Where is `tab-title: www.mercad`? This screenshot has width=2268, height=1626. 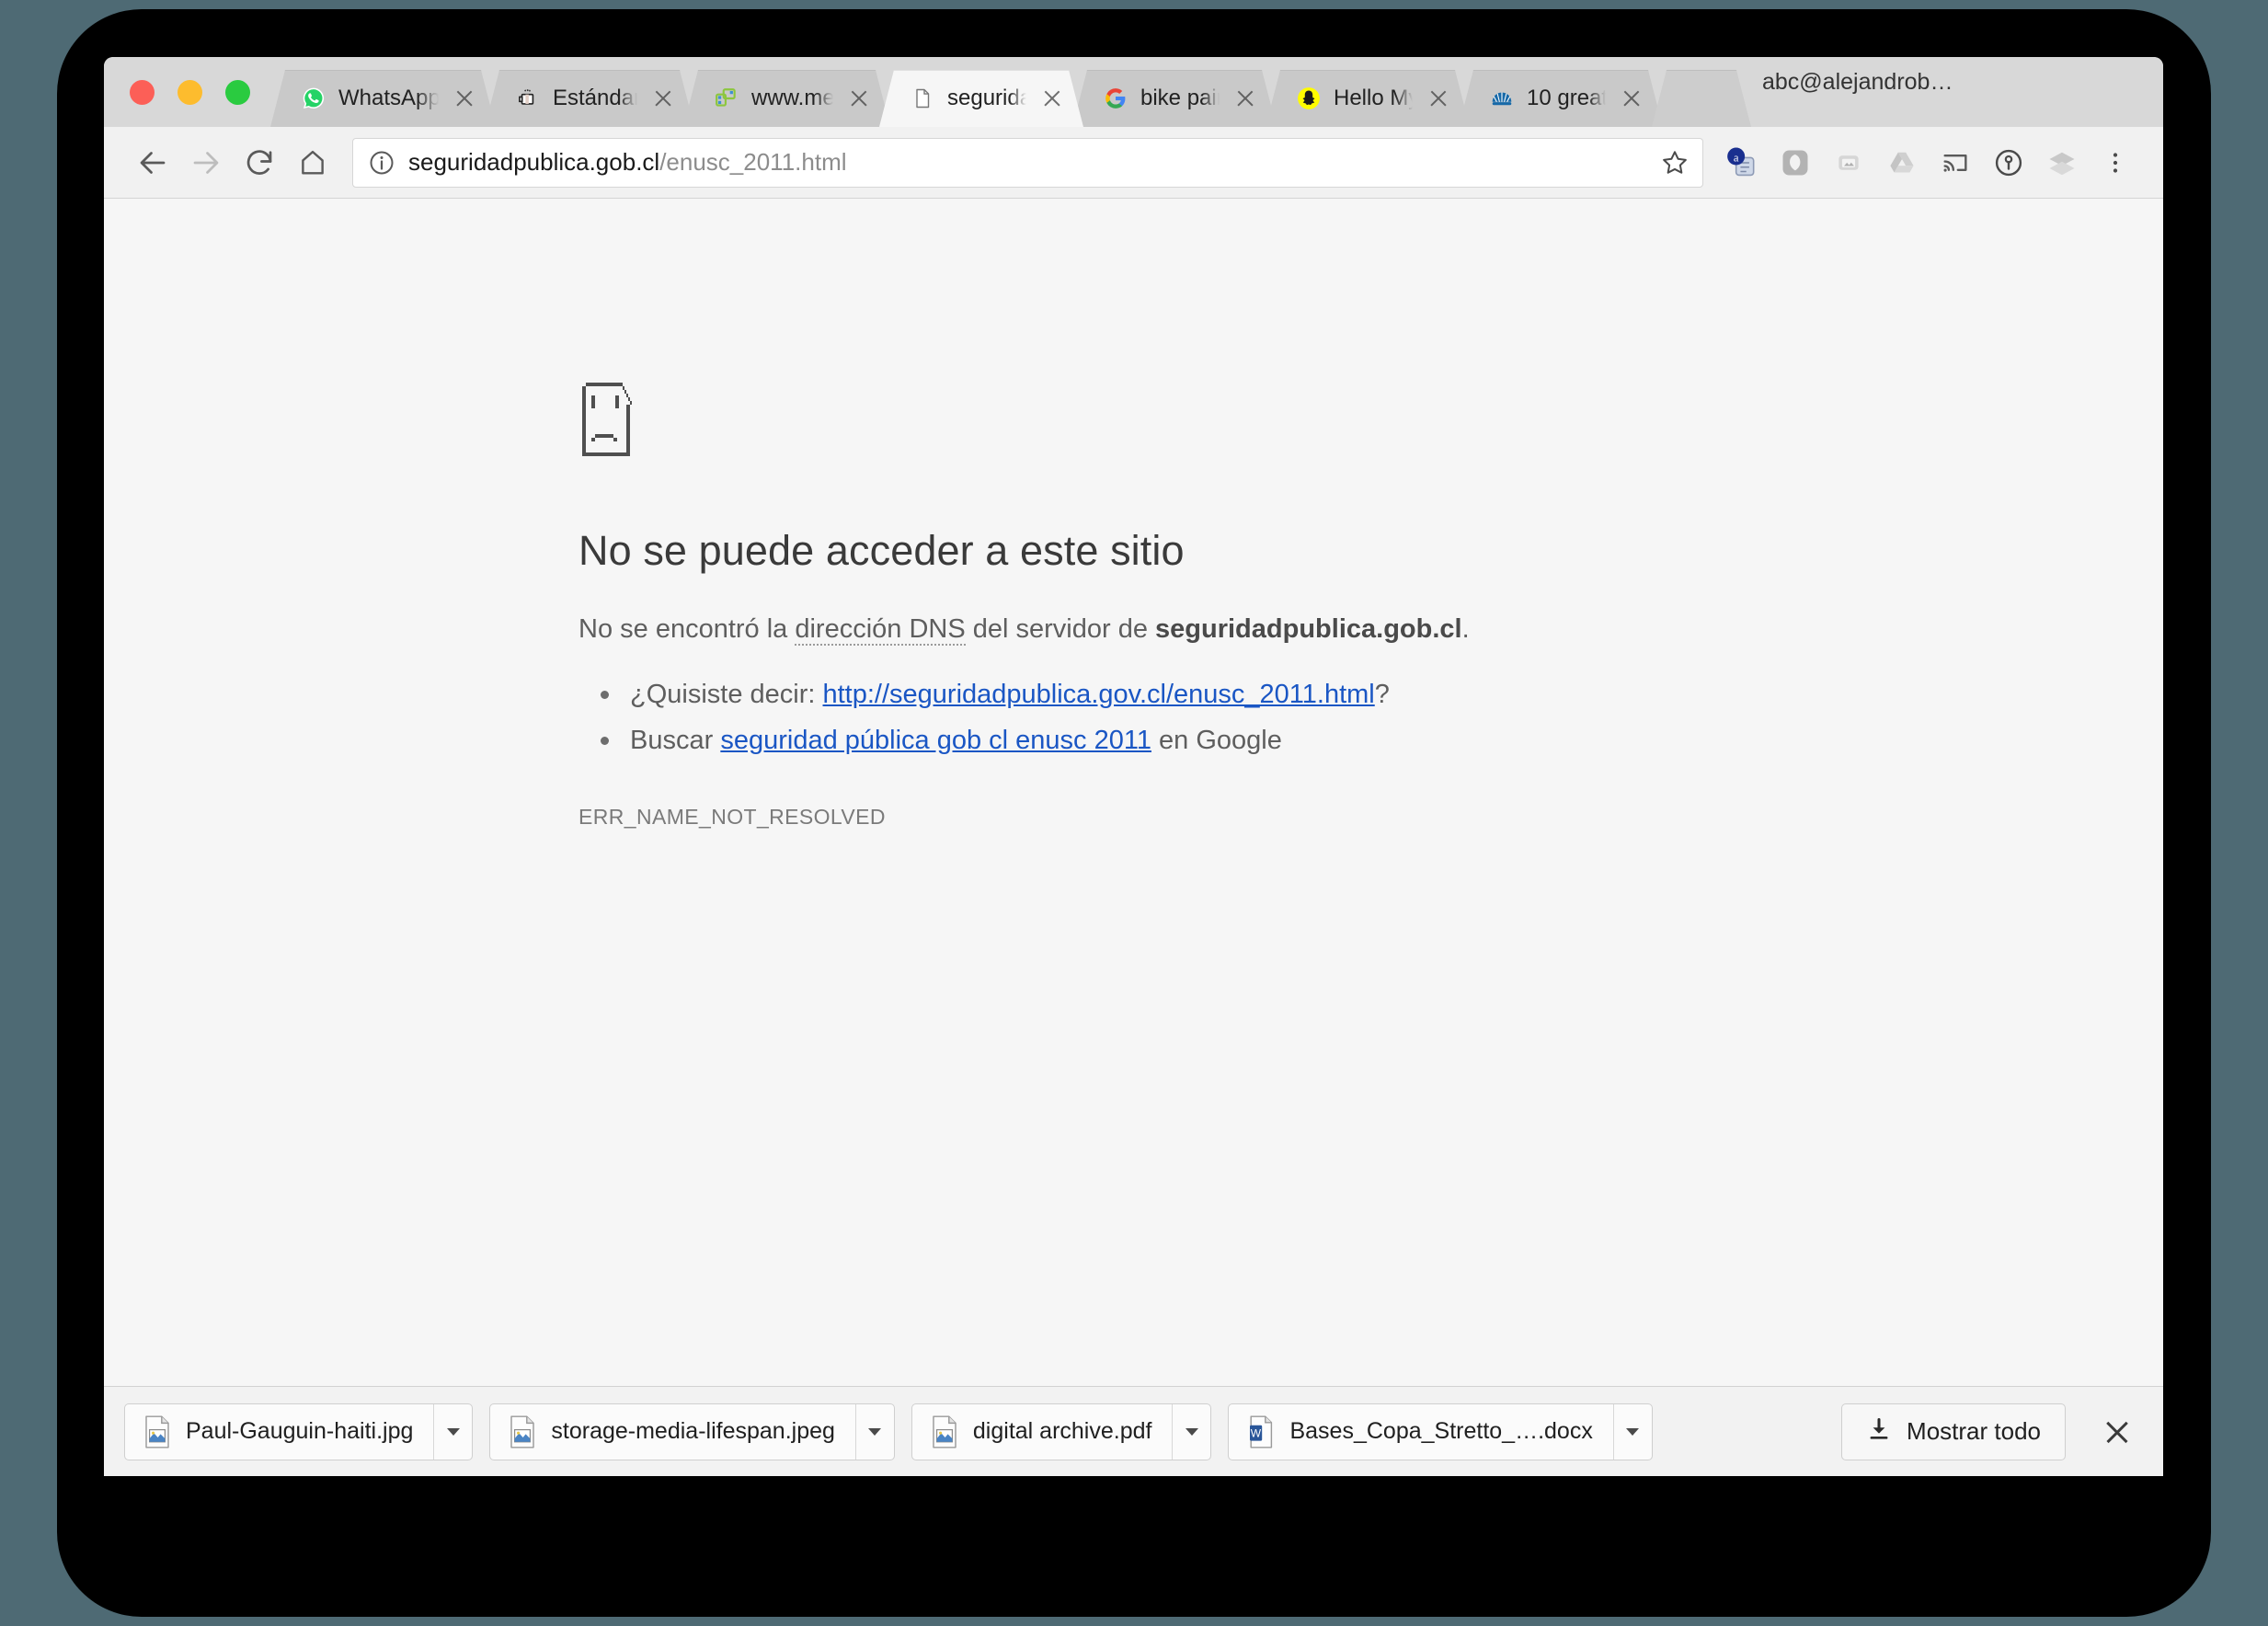 tab-title: www.mercad is located at coordinates (792, 98).